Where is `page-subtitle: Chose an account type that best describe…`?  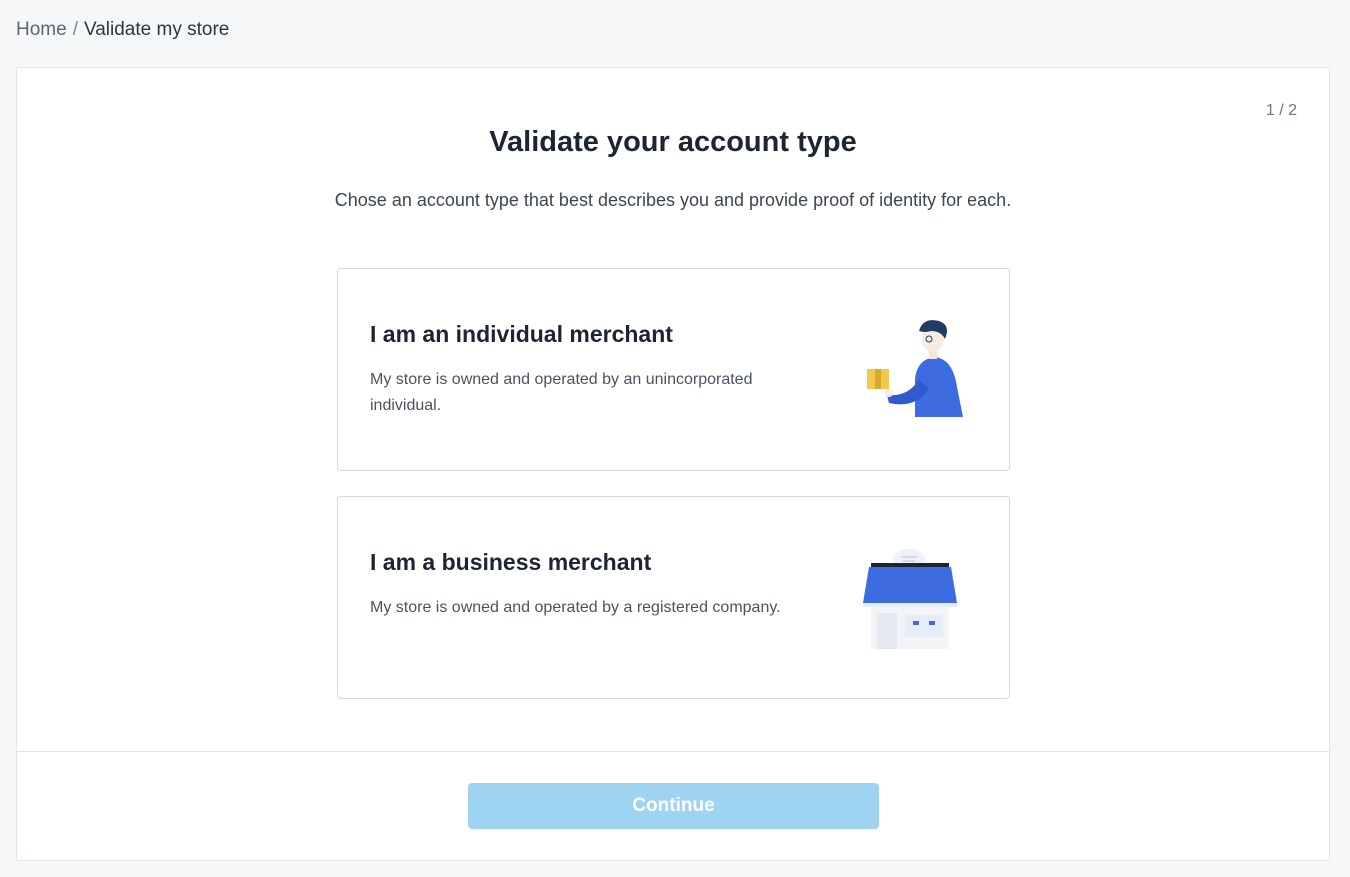 page-subtitle: Chose an account type that best describe… is located at coordinates (673, 200).